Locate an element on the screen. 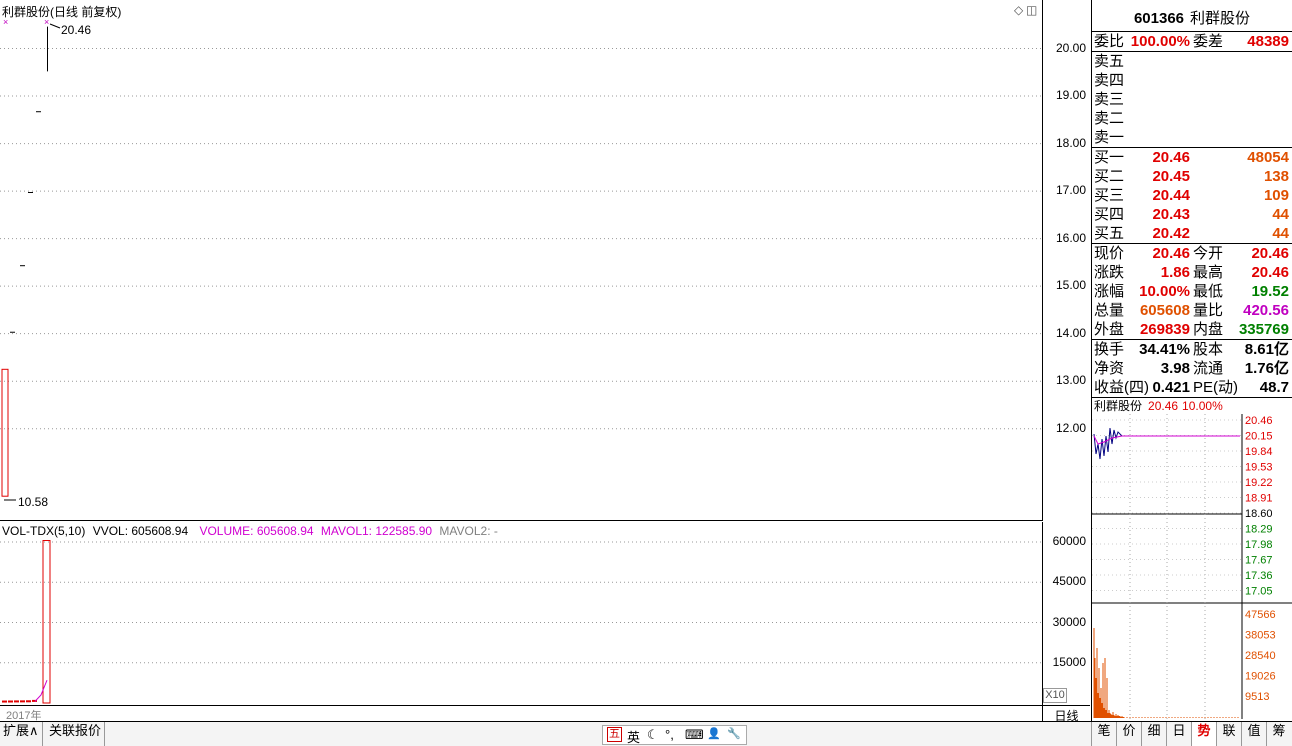 This screenshot has width=1292, height=746. fundamental-value: 1.76亿 is located at coordinates (1266, 368).